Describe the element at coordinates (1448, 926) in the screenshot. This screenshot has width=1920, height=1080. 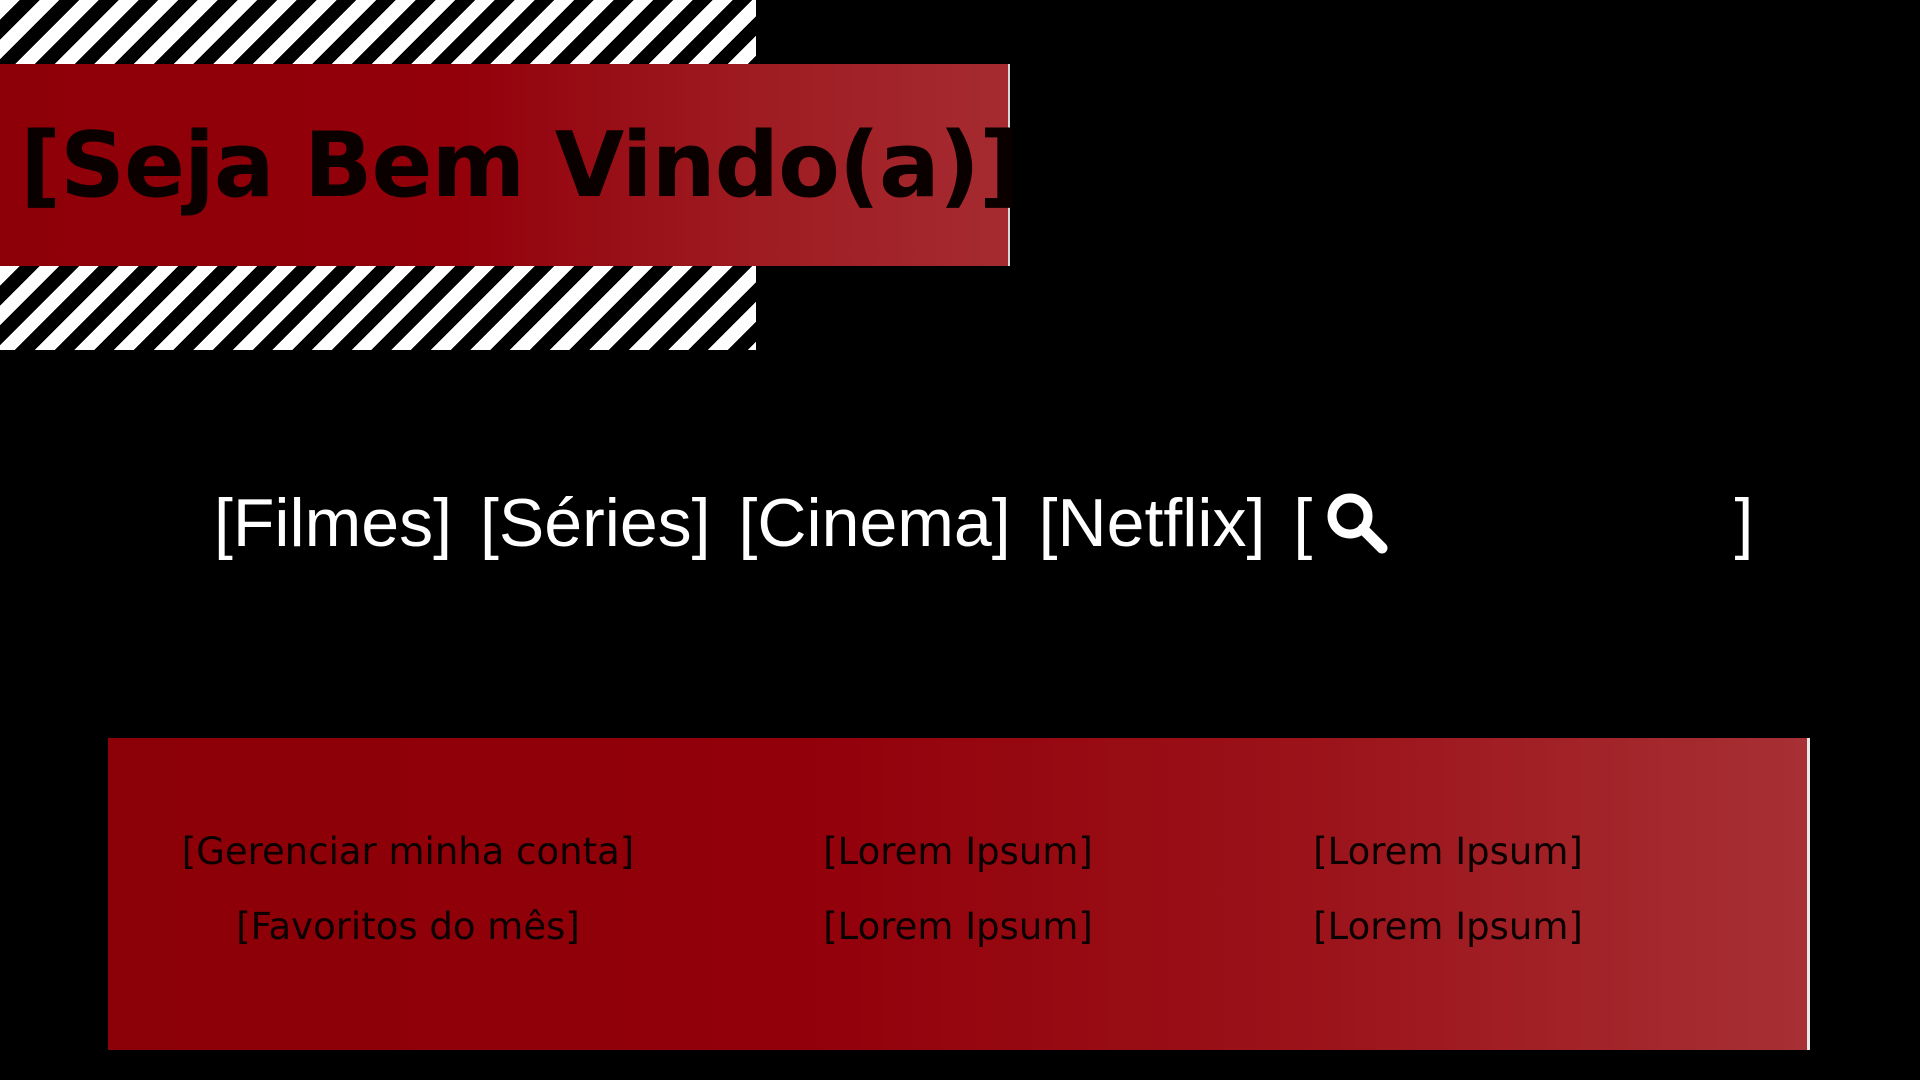
I see `link-lorem-ipsum-4: [Lorem Ipsum]` at that location.